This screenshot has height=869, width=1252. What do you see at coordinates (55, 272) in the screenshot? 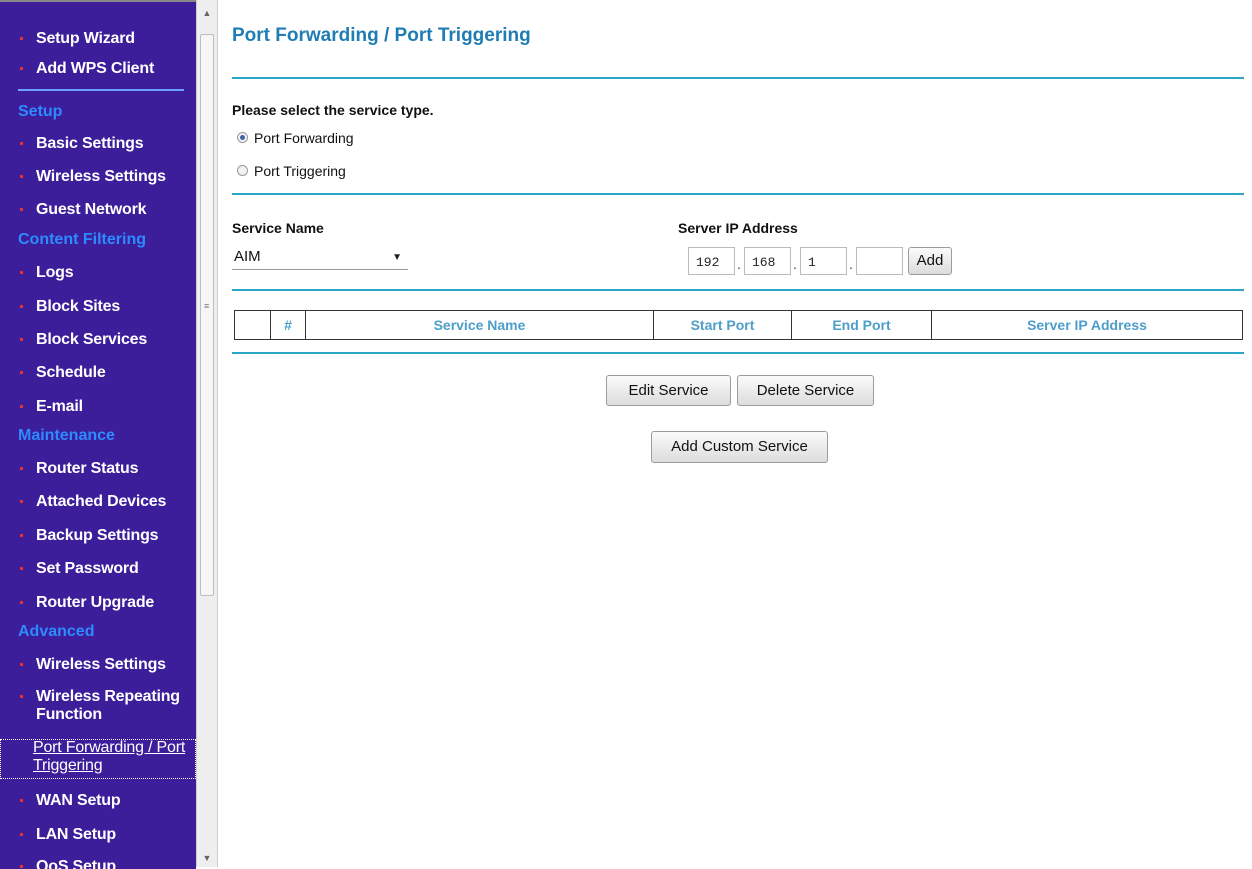
I see `sidebar-item-label: Logs` at bounding box center [55, 272].